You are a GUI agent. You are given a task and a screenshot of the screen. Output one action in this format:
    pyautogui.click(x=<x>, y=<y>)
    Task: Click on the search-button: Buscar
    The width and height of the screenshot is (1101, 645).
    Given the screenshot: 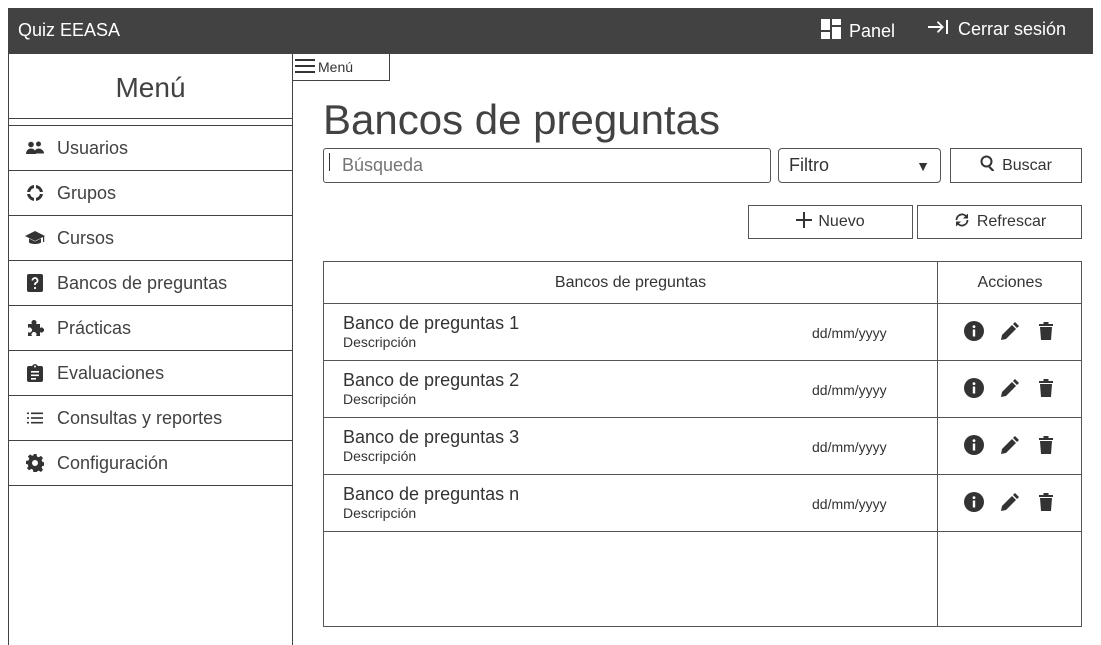 What is the action you would take?
    pyautogui.click(x=1016, y=165)
    